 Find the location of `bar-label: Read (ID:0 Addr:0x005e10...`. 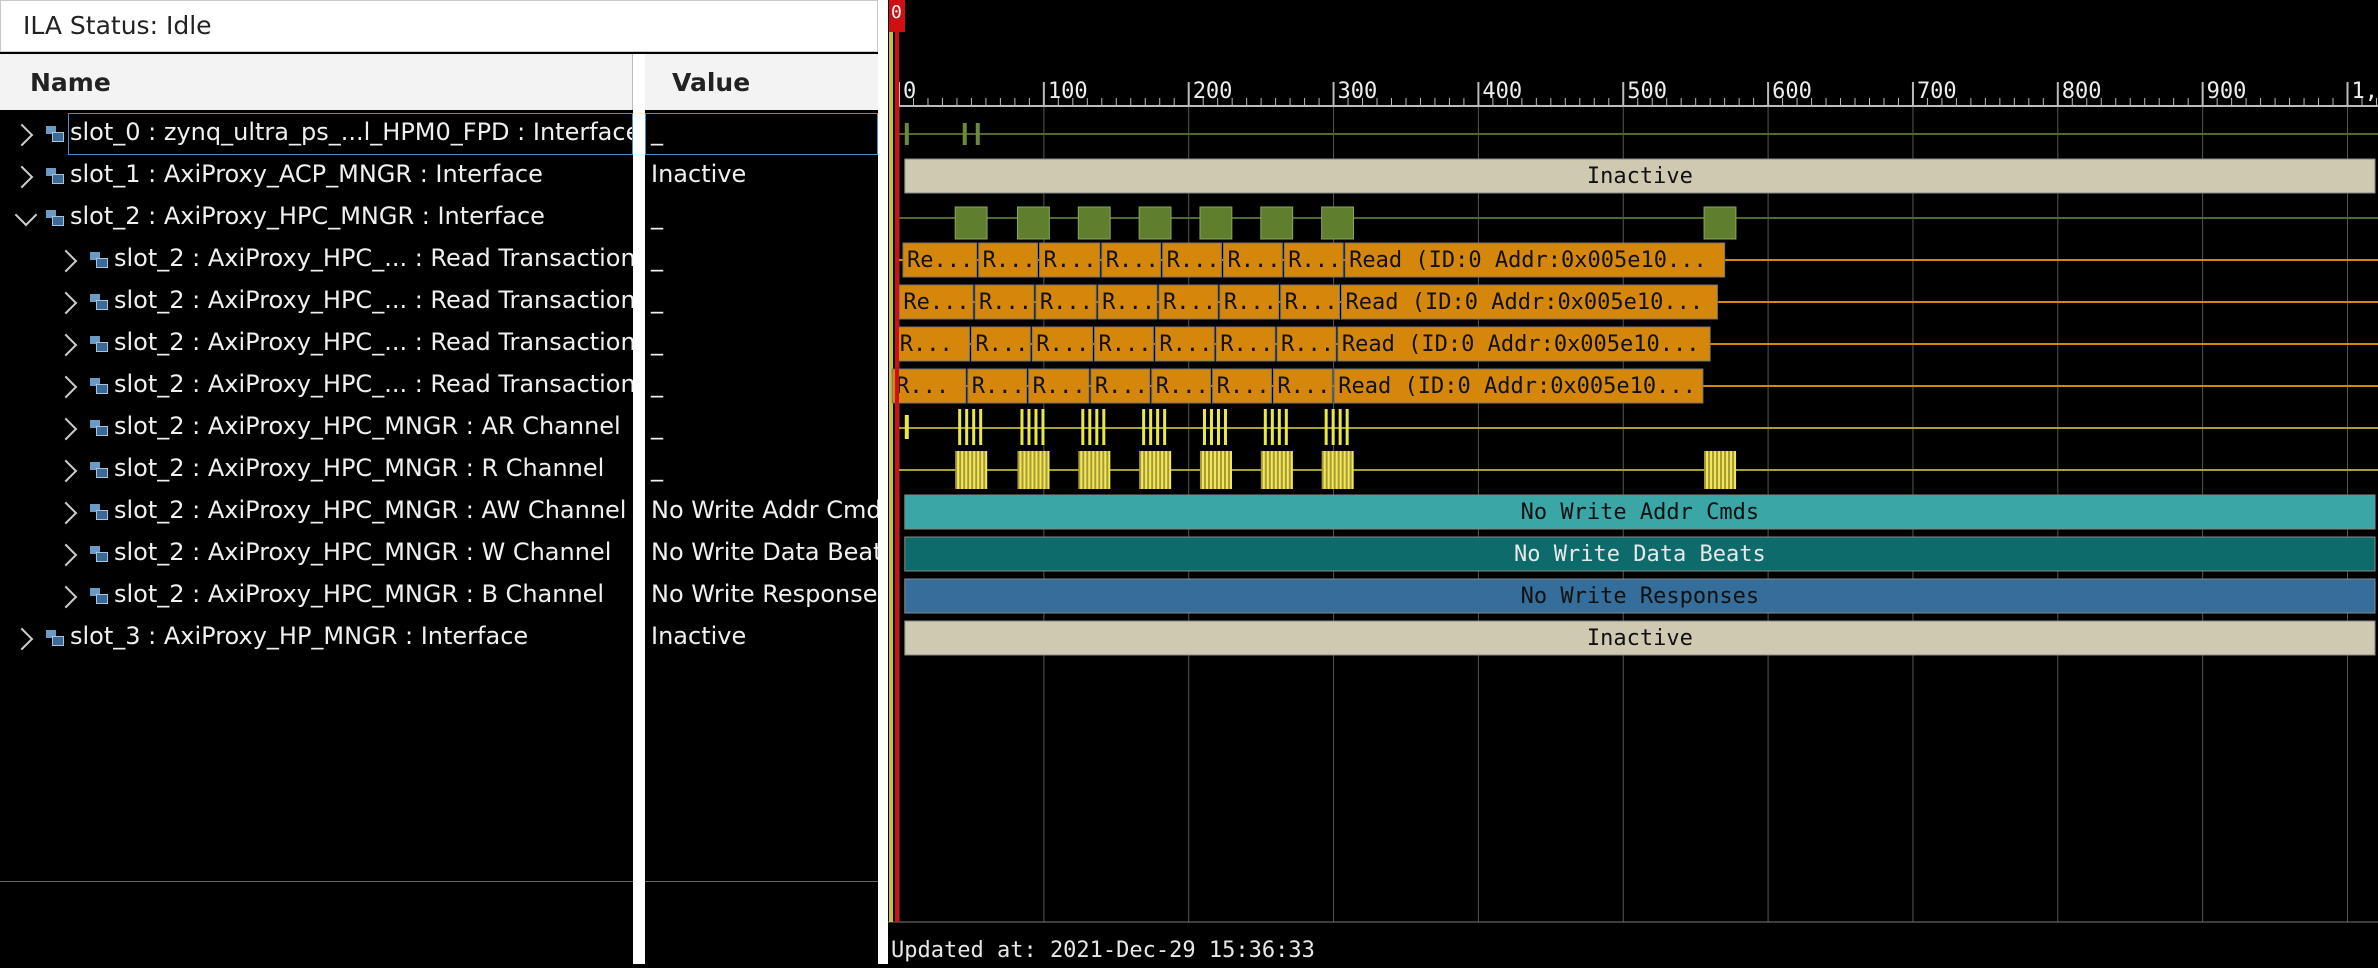

bar-label: Read (ID:0 Addr:0x005e10... is located at coordinates (1528, 260).